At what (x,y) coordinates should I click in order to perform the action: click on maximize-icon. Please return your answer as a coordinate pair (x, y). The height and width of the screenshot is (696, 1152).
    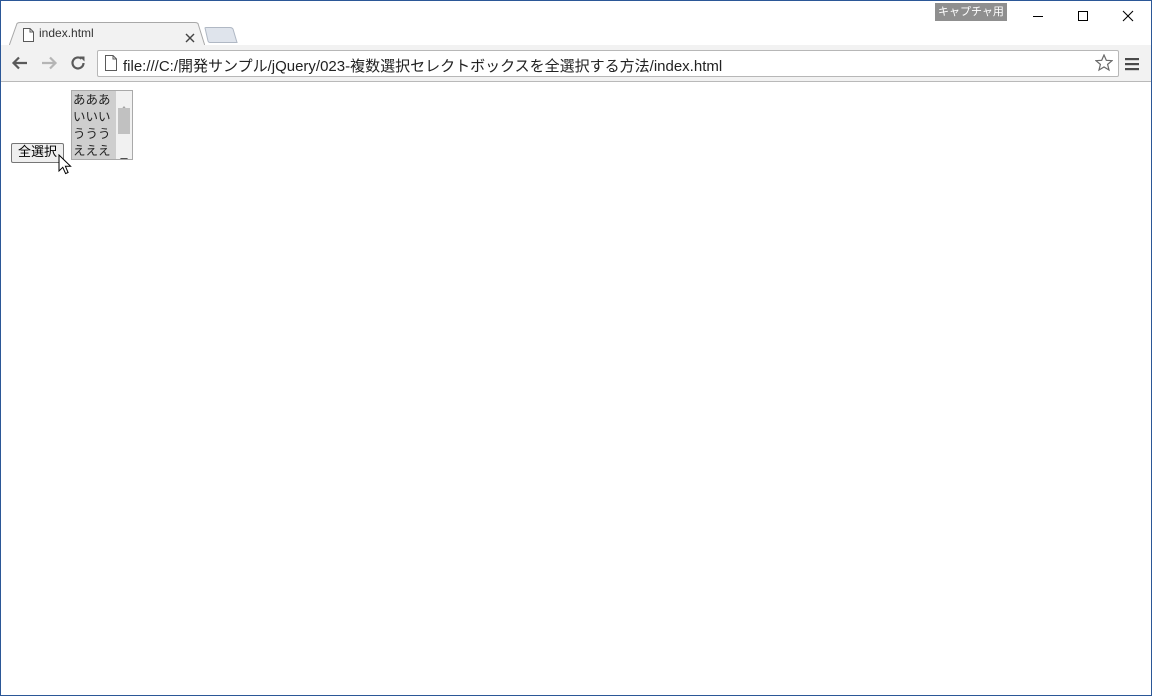
    Looking at the image, I should click on (1083, 16).